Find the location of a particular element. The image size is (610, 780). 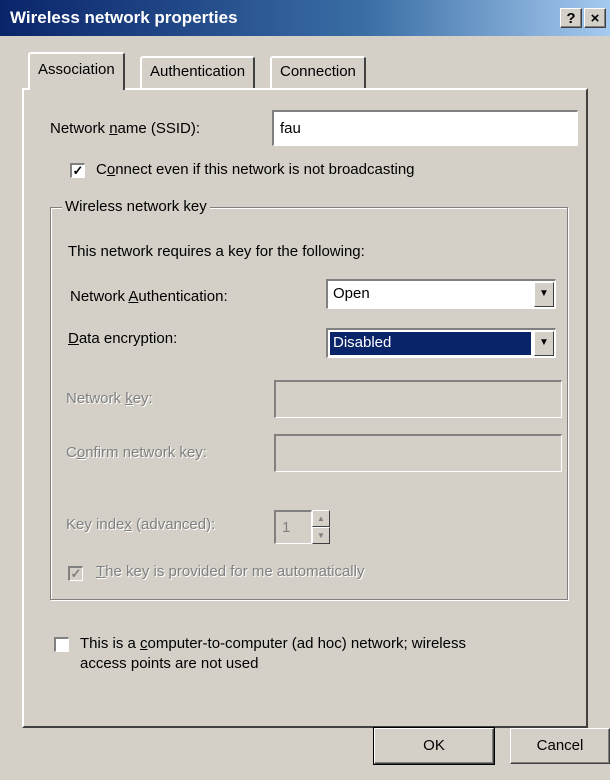

network-key-label: Network key: is located at coordinates (109, 398).